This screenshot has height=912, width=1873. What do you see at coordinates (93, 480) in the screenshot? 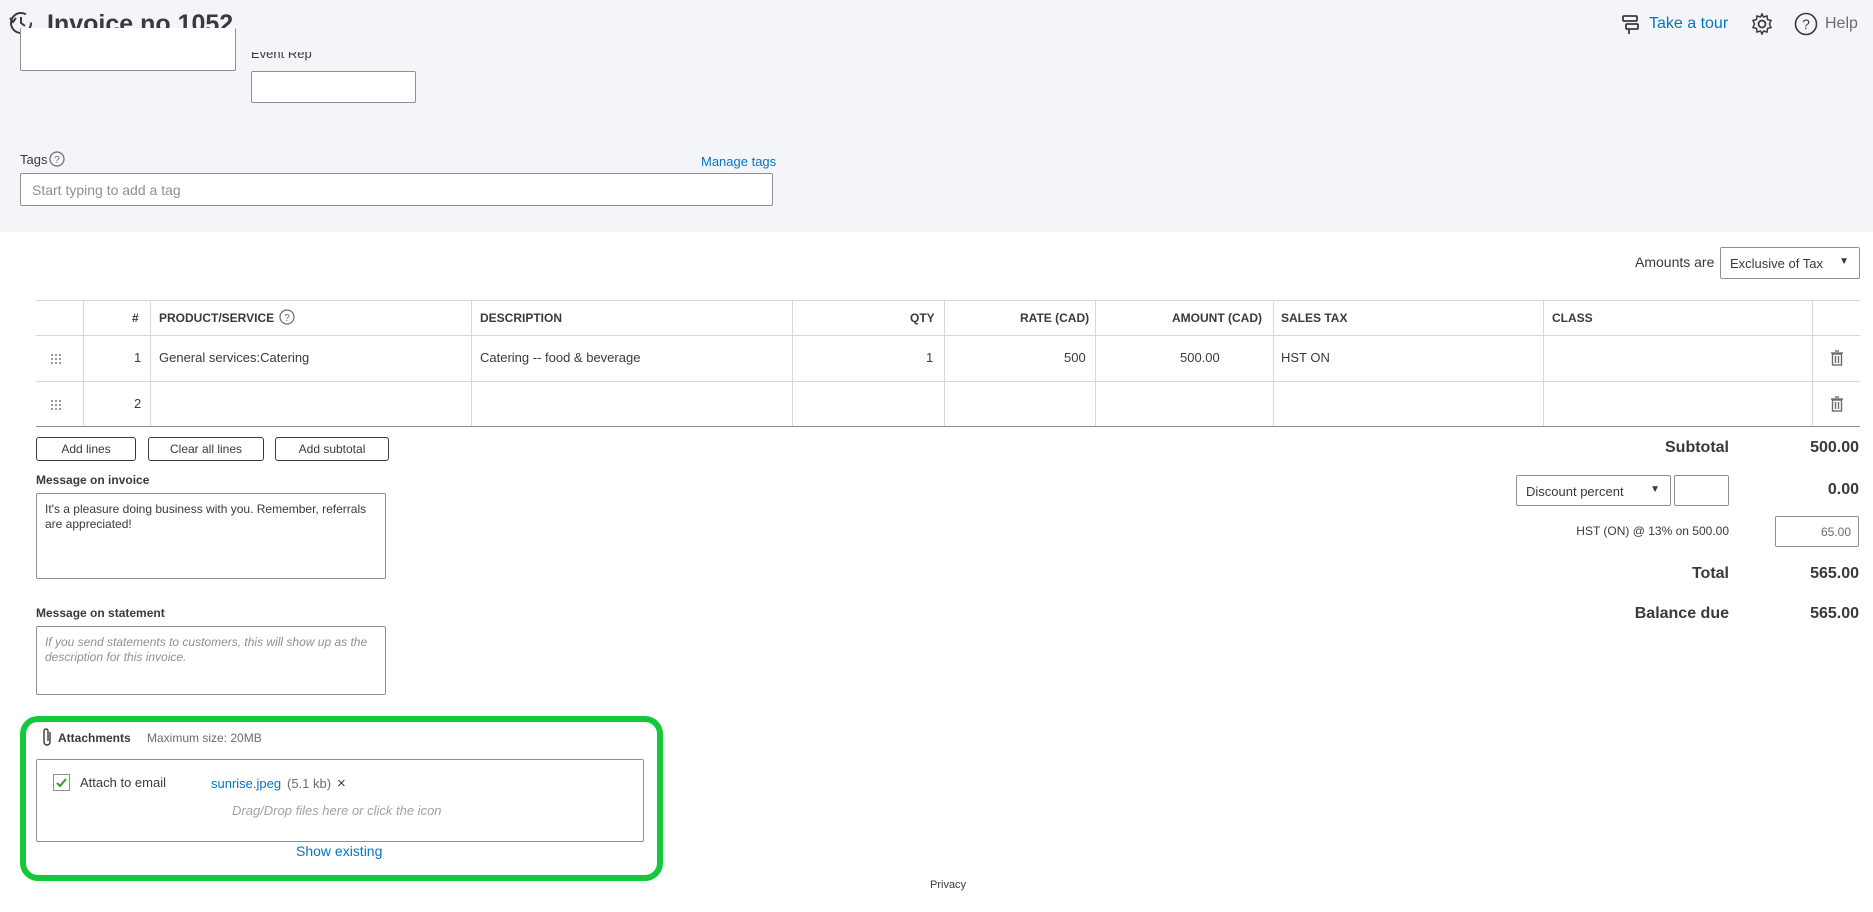
I see `message-on-invoice-label: Message on invoice` at bounding box center [93, 480].